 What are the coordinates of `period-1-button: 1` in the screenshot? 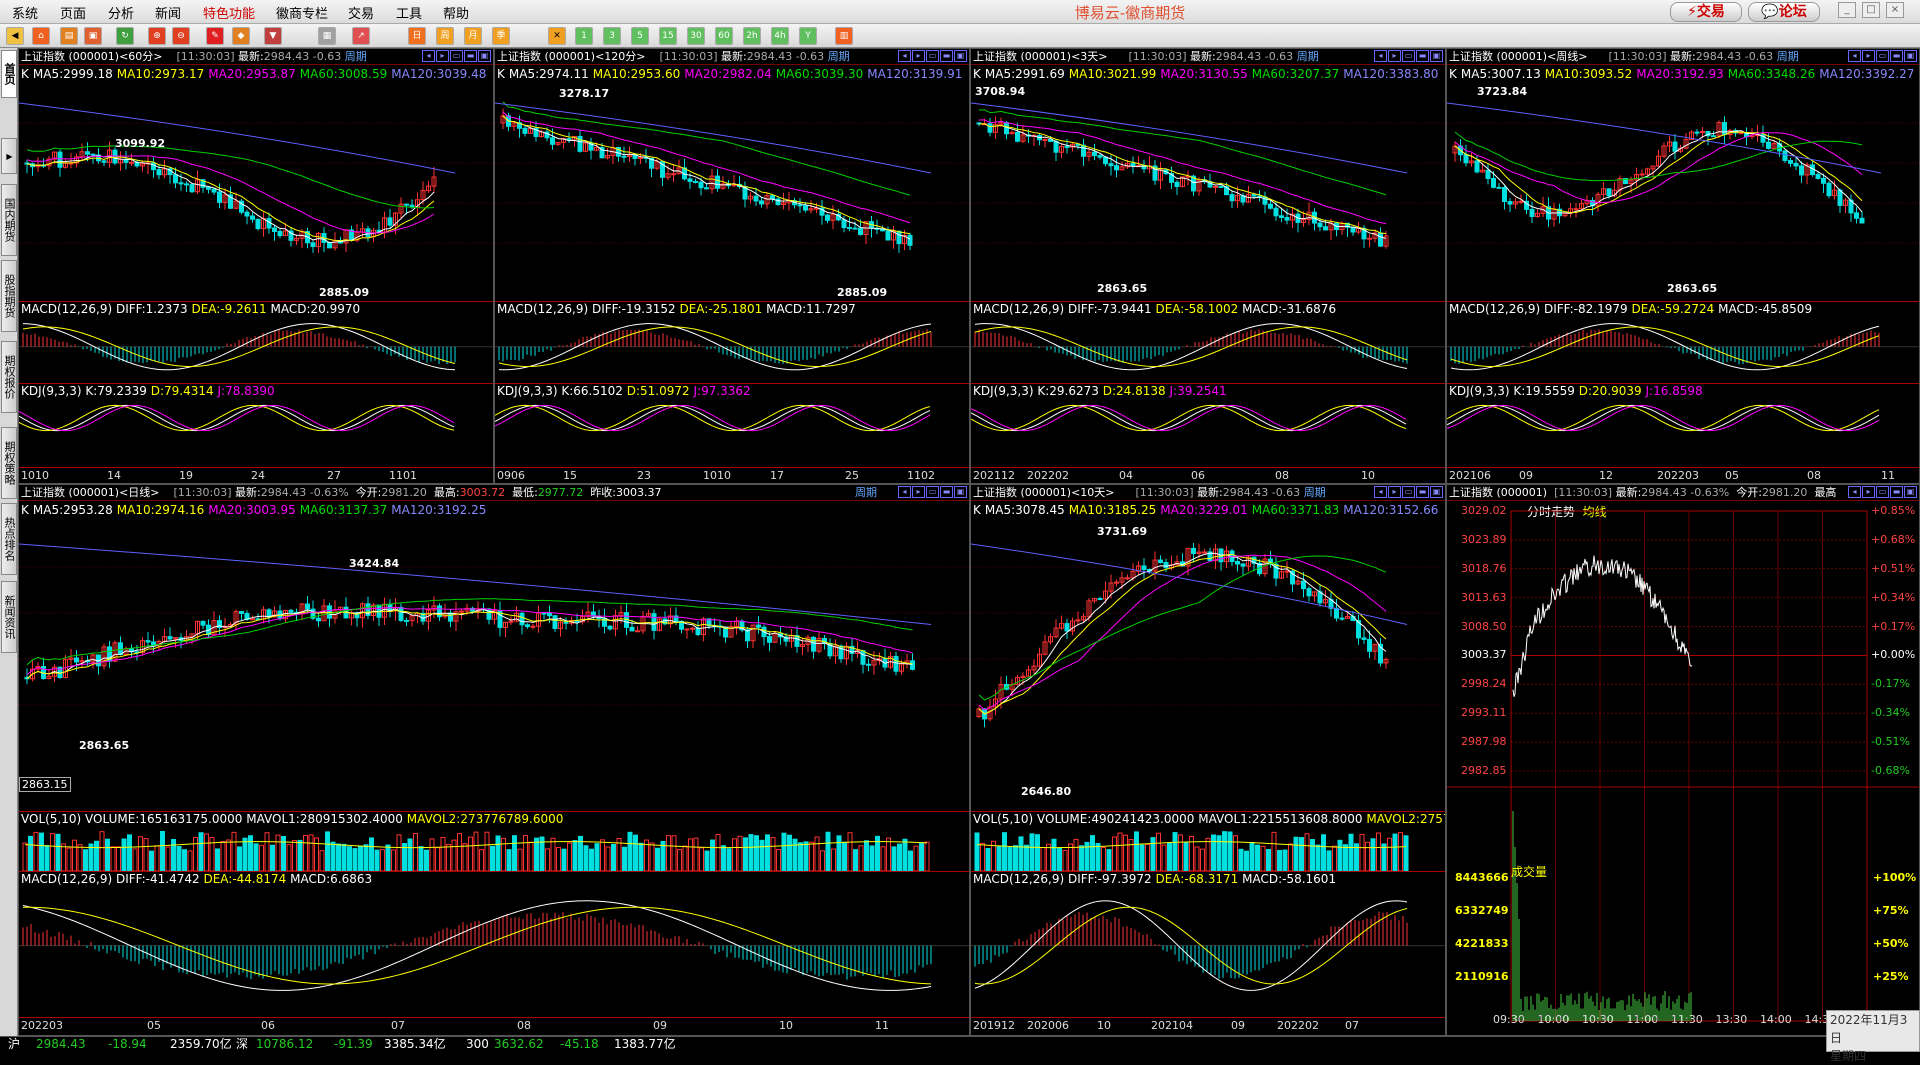 It's located at (584, 36).